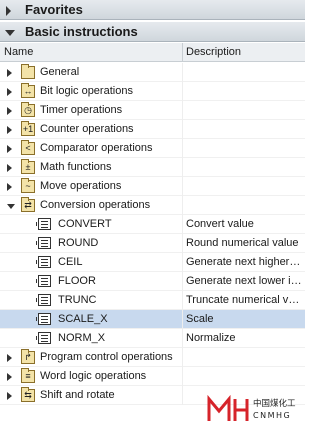 The image size is (320, 427). What do you see at coordinates (152, 281) in the screenshot?
I see `tree-instruction-row: FLOOR Generate next lower integer` at bounding box center [152, 281].